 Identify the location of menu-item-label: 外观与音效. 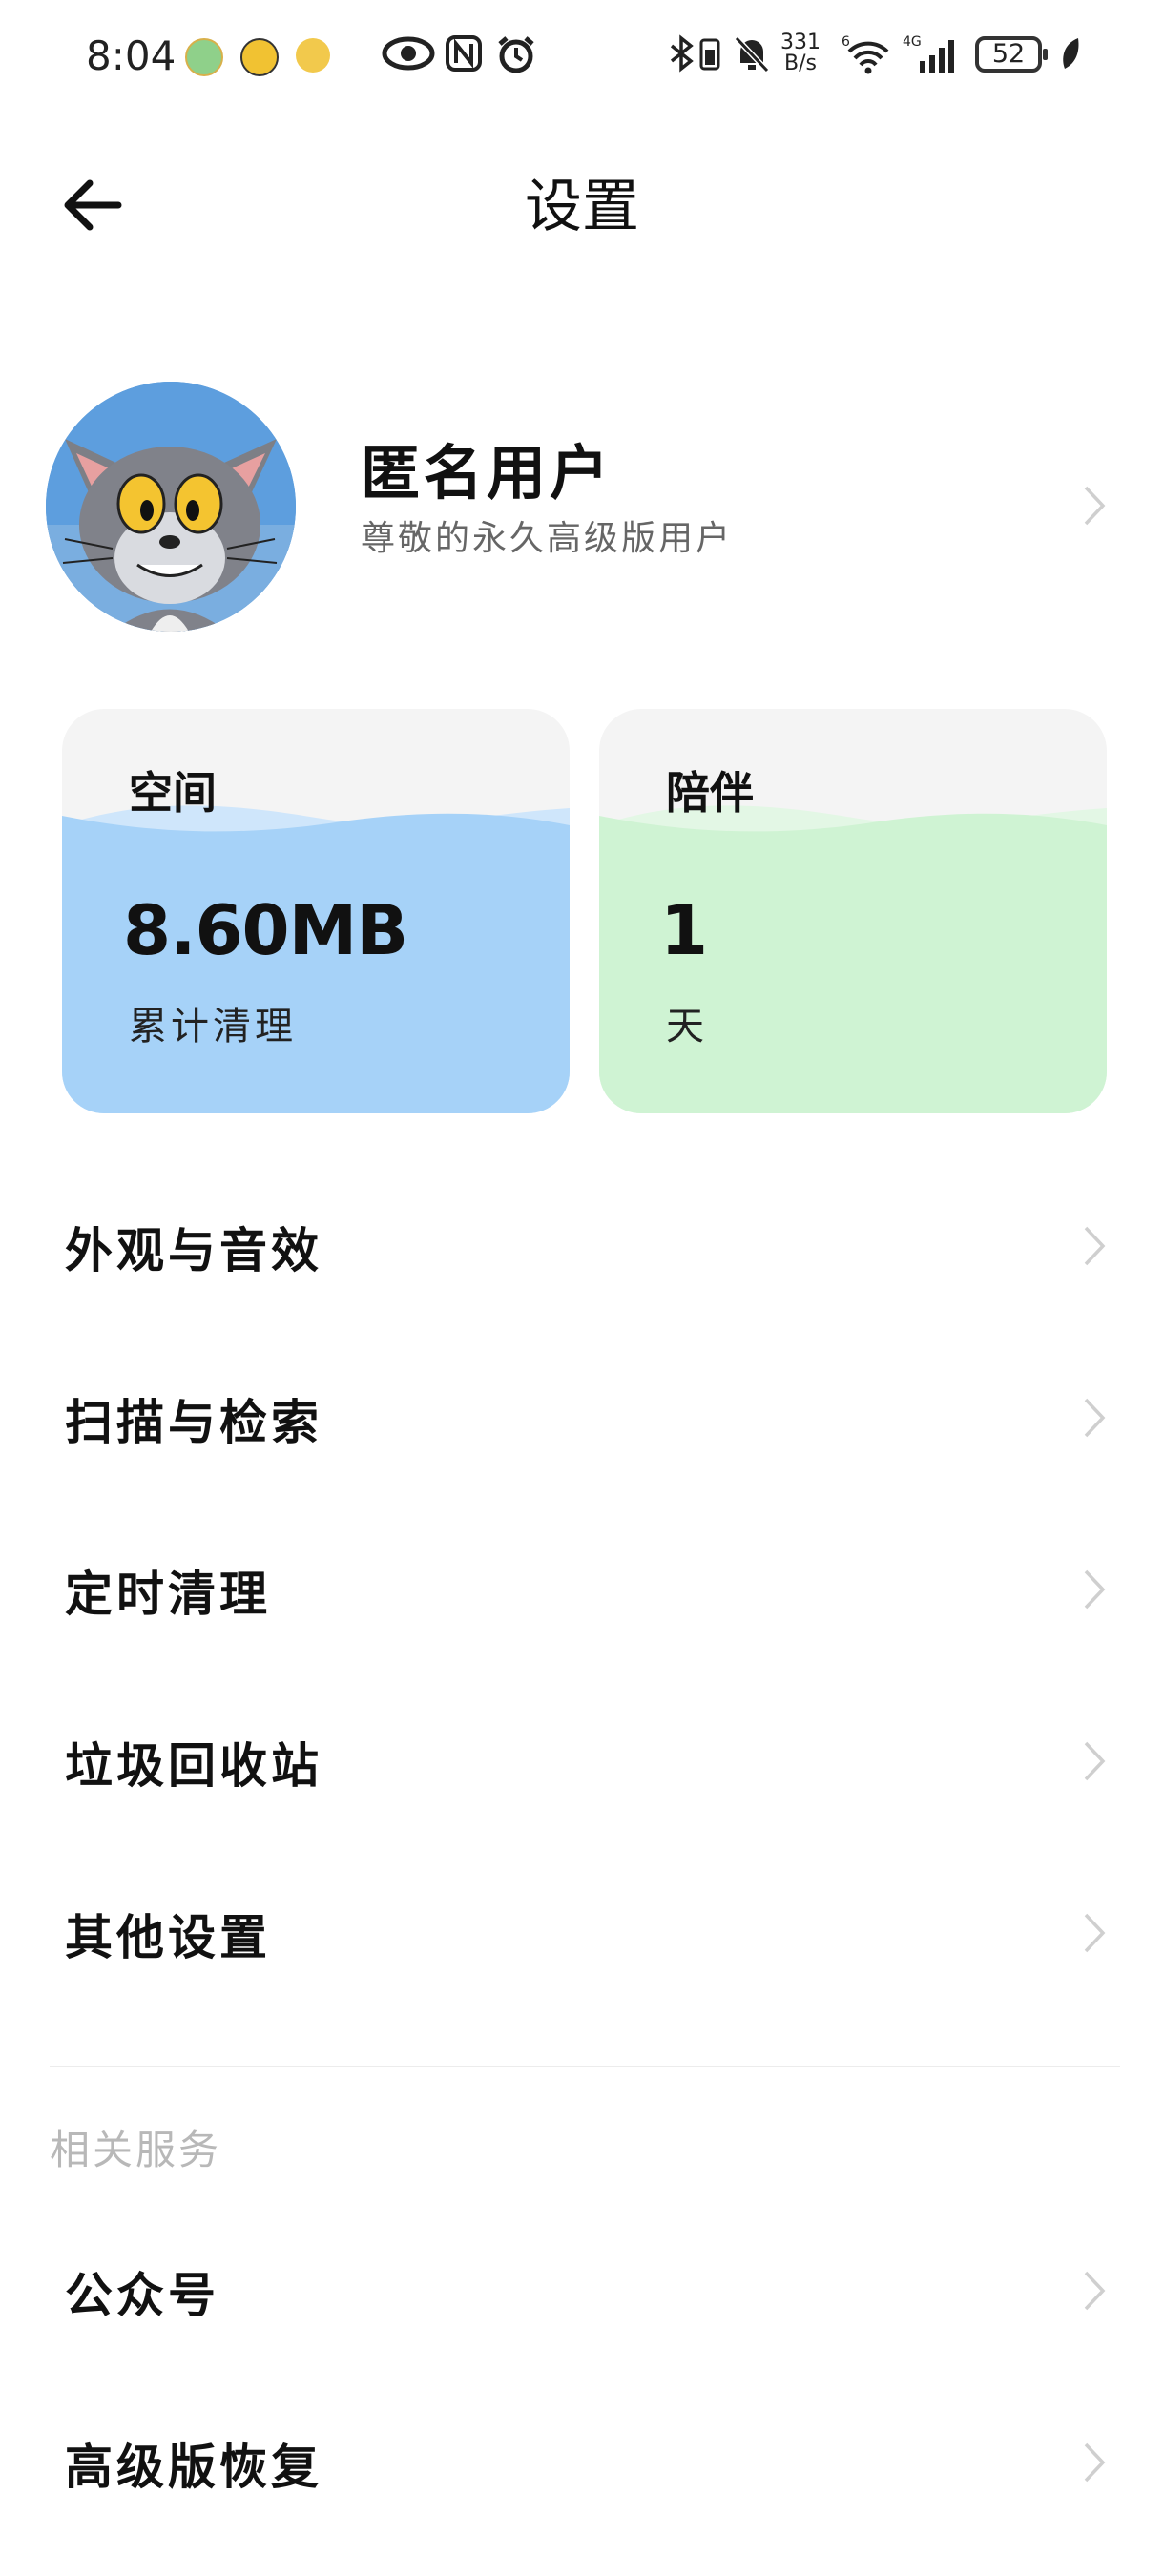
(194, 1250).